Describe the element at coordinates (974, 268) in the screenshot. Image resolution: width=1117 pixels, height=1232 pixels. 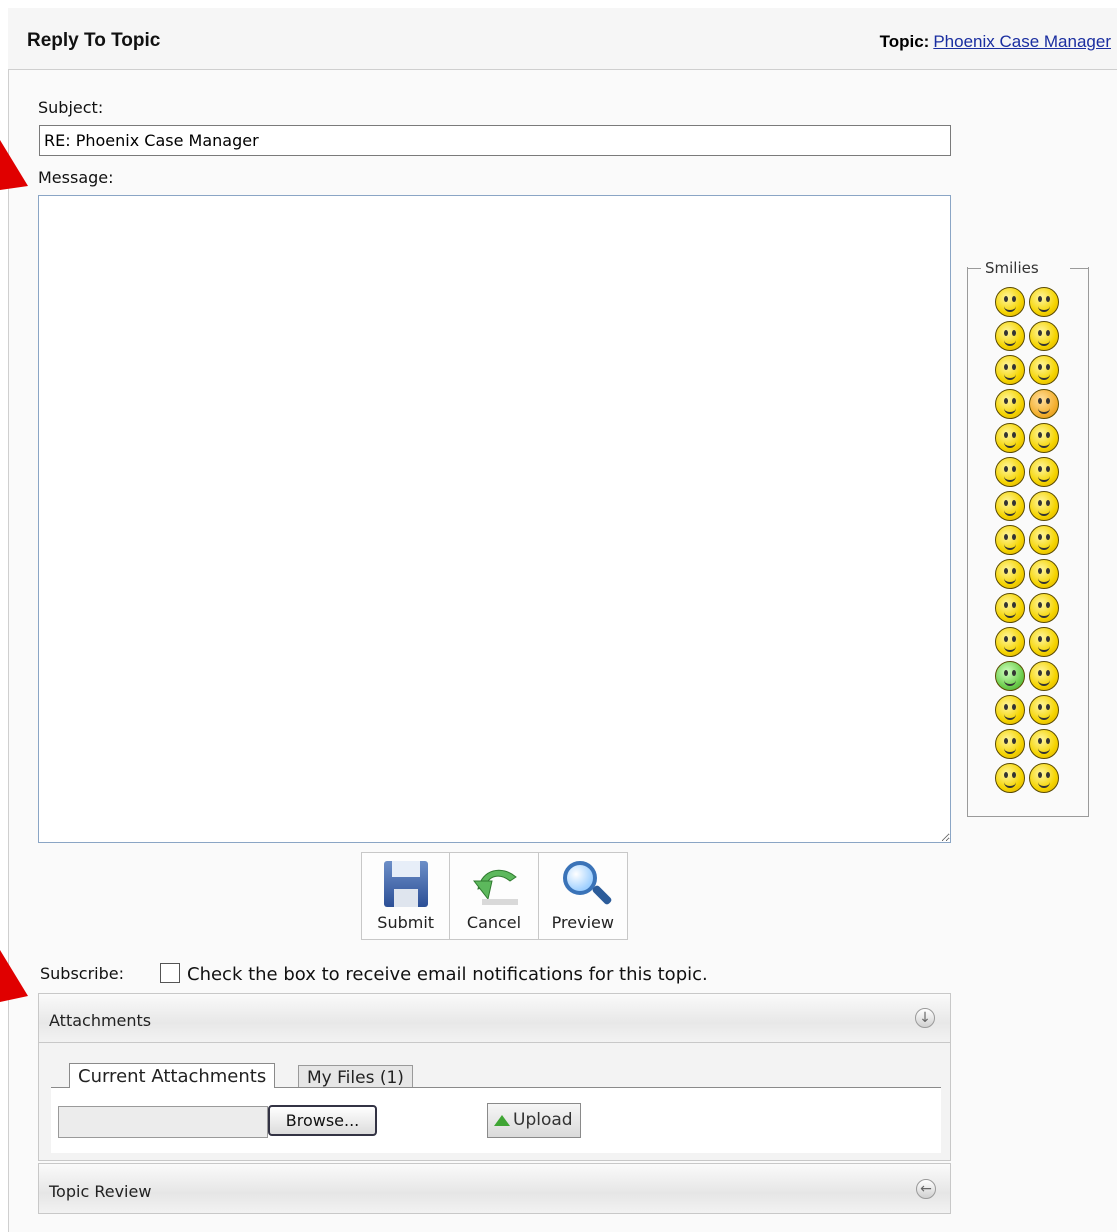
I see `smilies-border-left` at that location.